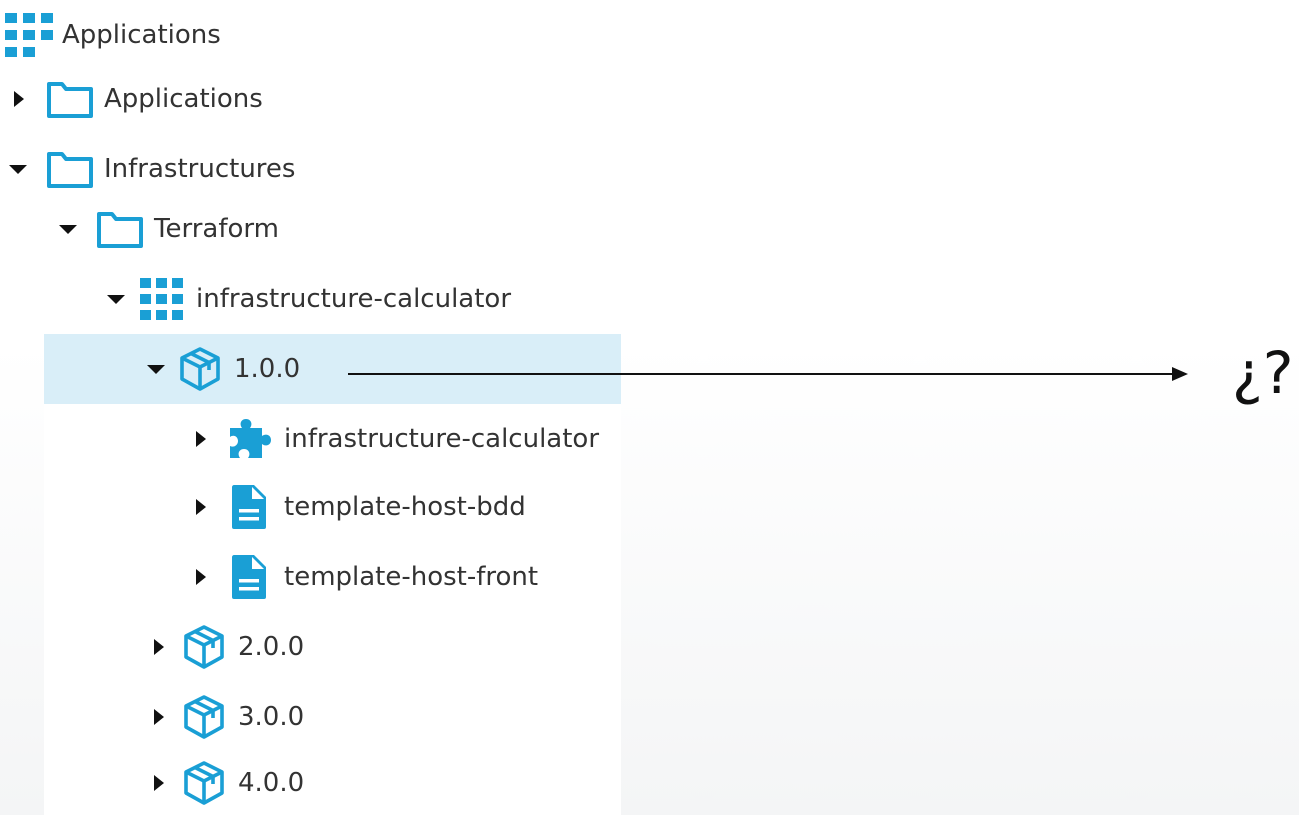  I want to click on tree-item-terraform: Terraform, so click(168, 229).